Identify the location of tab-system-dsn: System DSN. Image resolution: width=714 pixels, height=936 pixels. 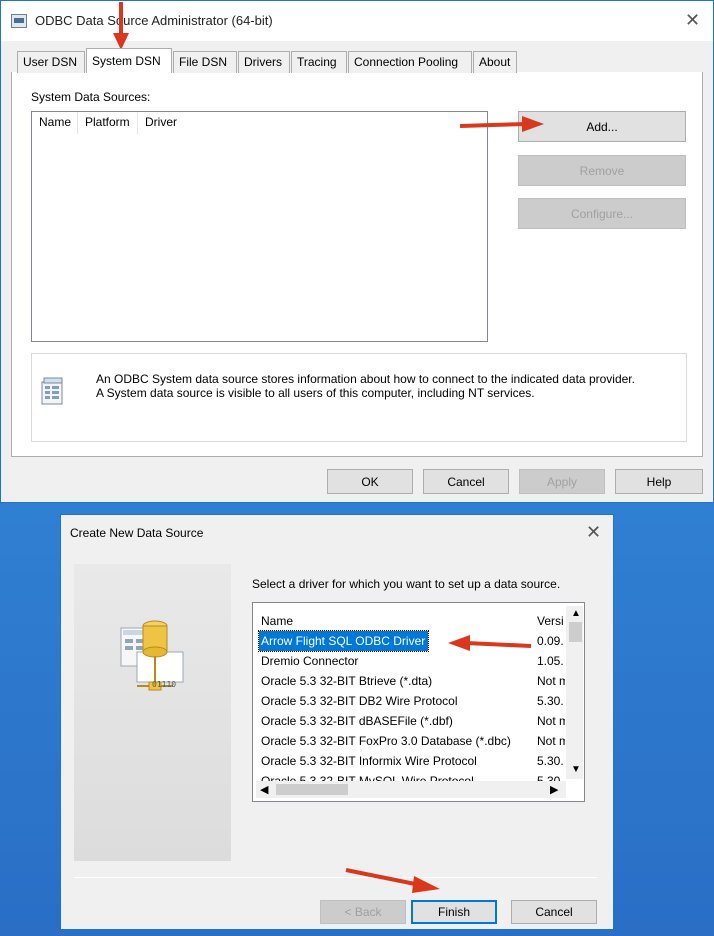
(129, 60).